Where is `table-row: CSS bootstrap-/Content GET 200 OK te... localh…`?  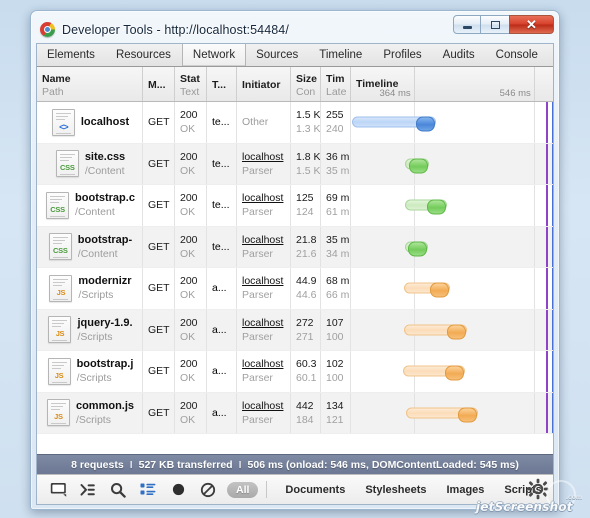 table-row: CSS bootstrap-/Content GET 200 OK te... localh… is located at coordinates (295, 247).